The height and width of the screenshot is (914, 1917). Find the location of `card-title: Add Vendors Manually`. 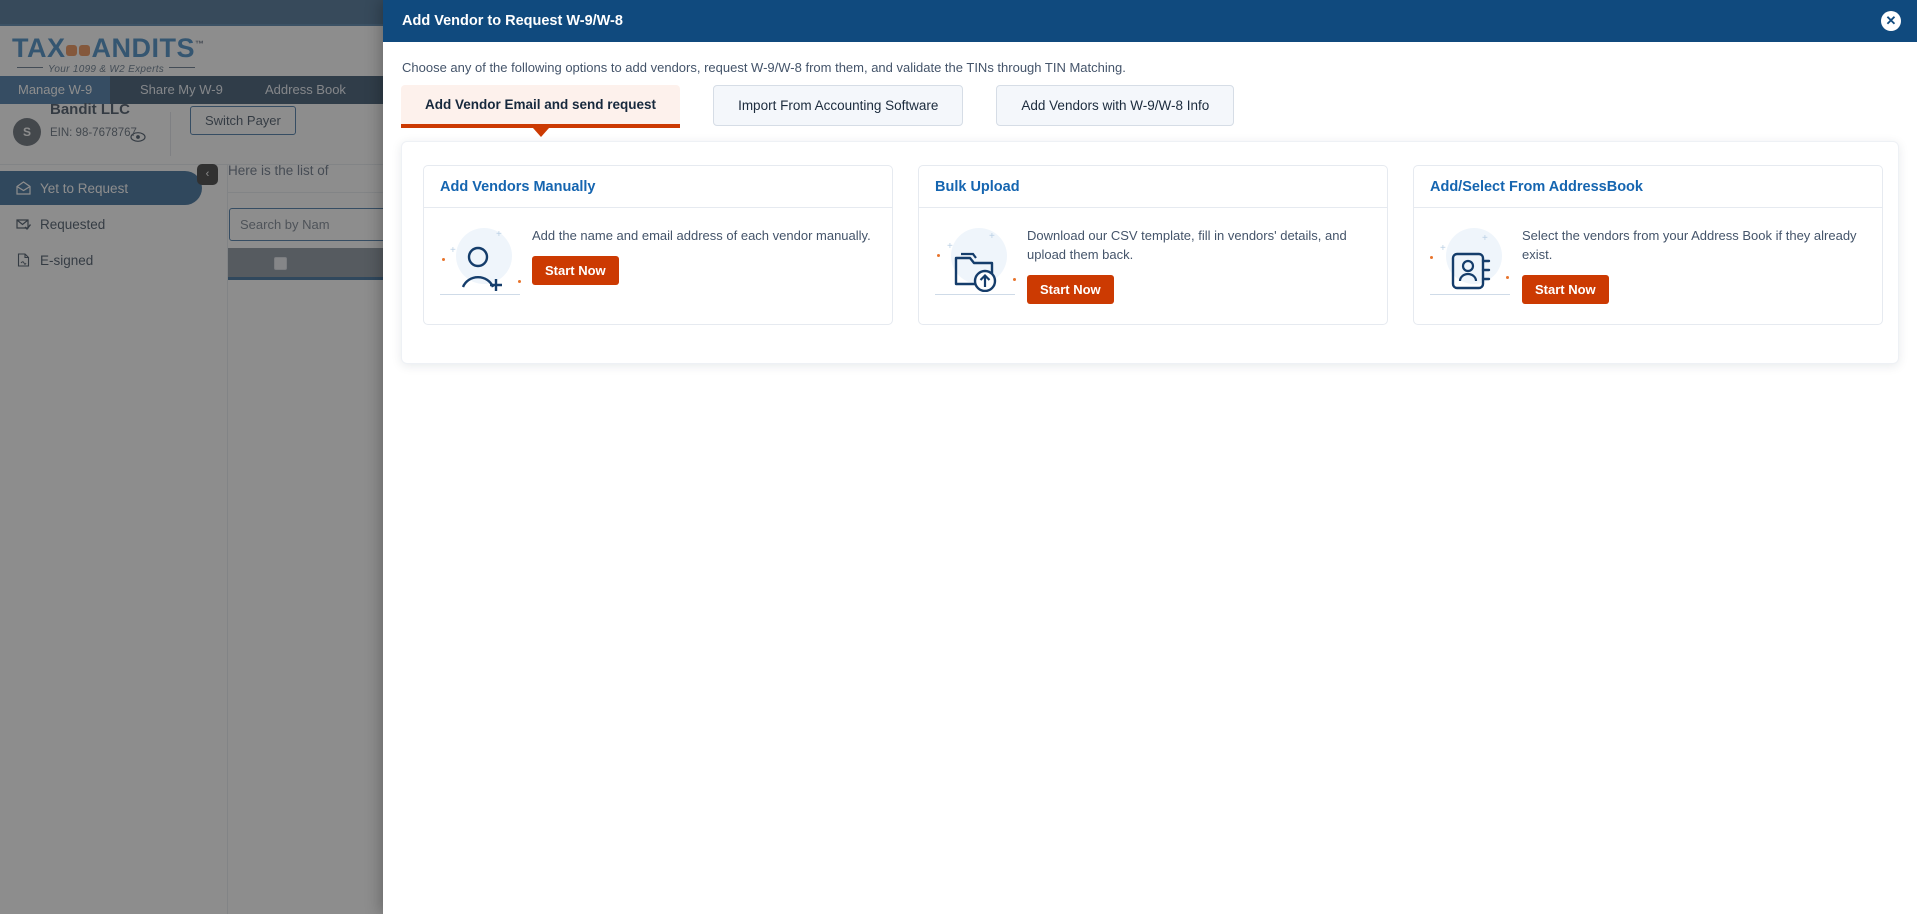

card-title: Add Vendors Manually is located at coordinates (658, 187).